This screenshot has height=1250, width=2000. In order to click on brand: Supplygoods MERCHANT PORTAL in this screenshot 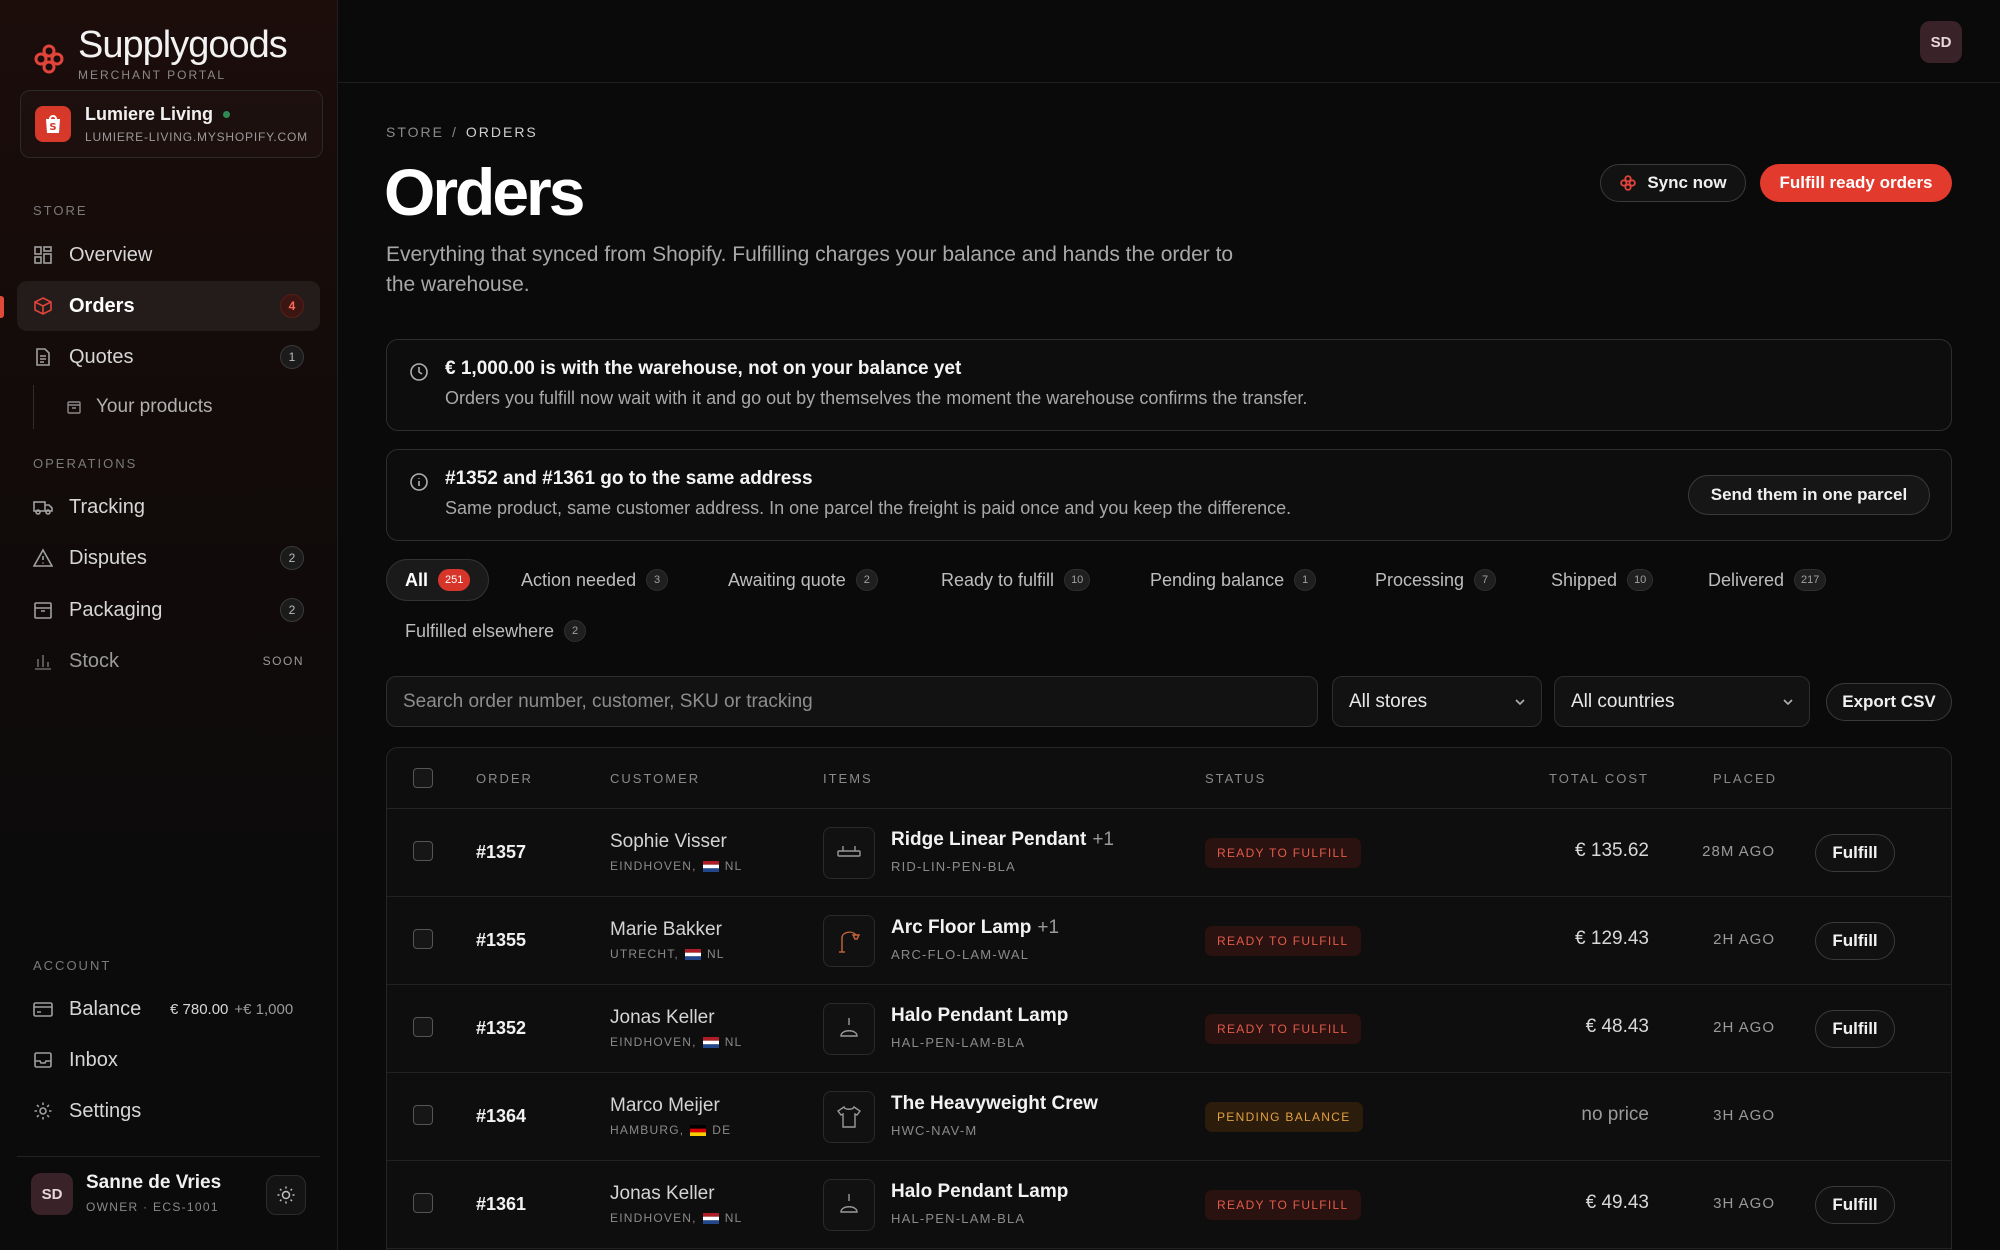, I will do `click(160, 53)`.